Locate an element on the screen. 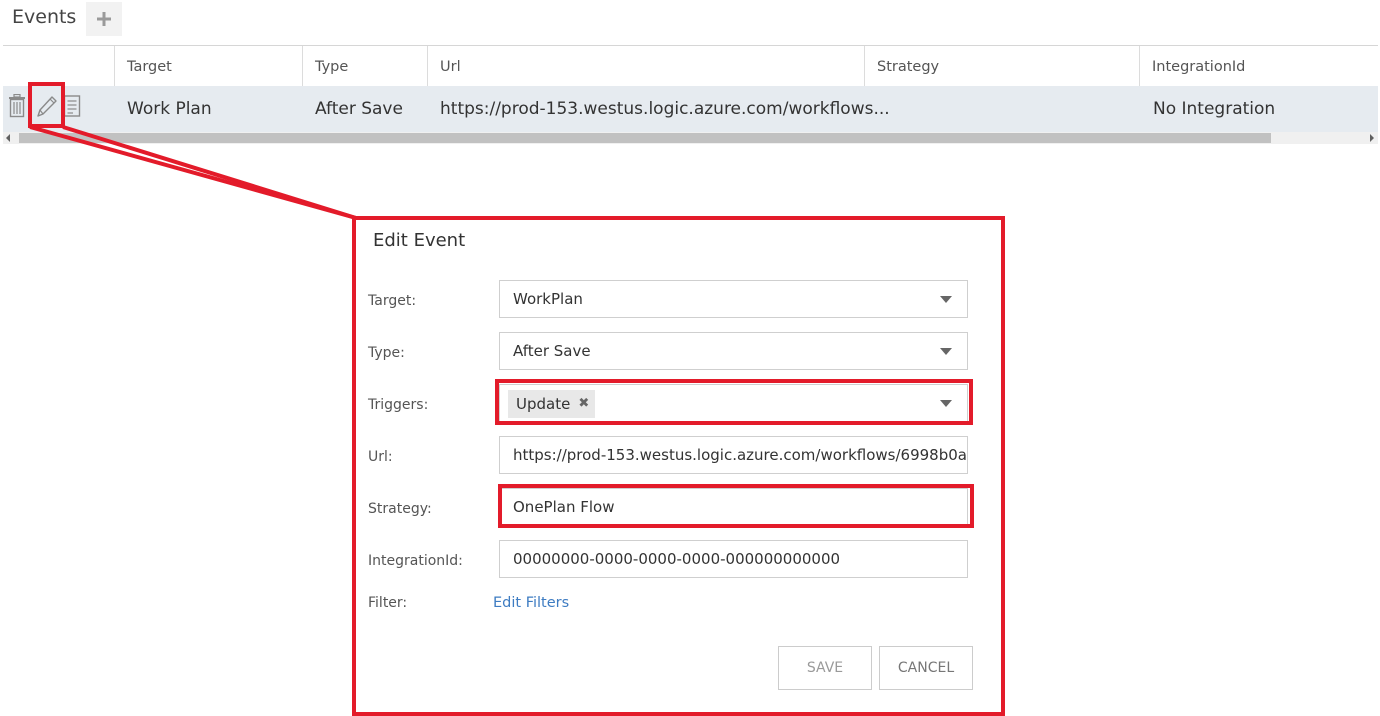 This screenshot has height=716, width=1380. cell-type: After Save is located at coordinates (359, 109).